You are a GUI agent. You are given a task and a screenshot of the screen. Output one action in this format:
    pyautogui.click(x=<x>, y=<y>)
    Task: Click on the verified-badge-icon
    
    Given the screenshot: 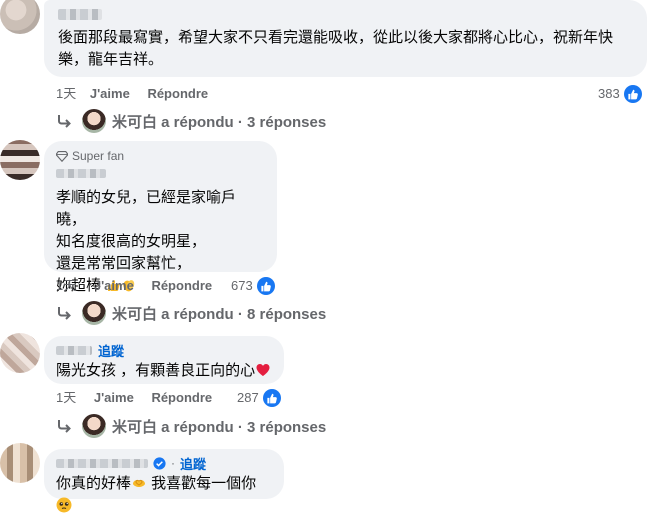 What is the action you would take?
    pyautogui.click(x=159, y=463)
    